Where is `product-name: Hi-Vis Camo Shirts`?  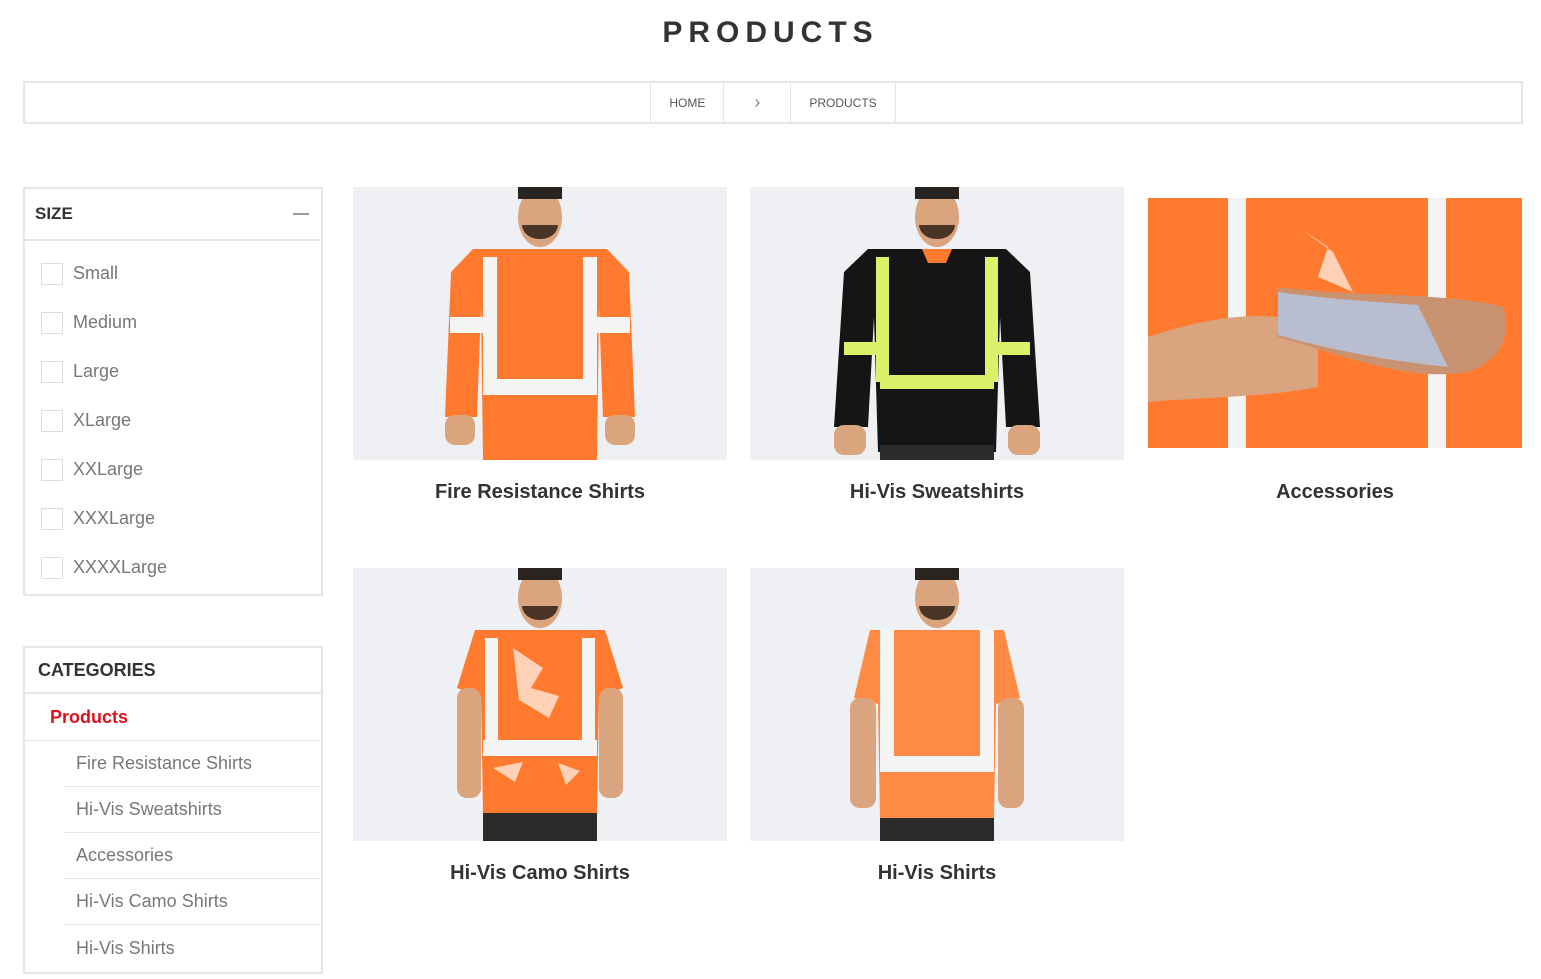 product-name: Hi-Vis Camo Shirts is located at coordinates (540, 873).